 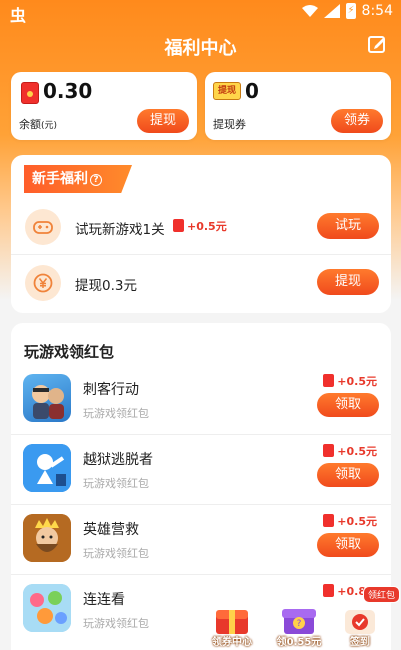 I want to click on task-reward: +0.5元, so click(x=200, y=226).